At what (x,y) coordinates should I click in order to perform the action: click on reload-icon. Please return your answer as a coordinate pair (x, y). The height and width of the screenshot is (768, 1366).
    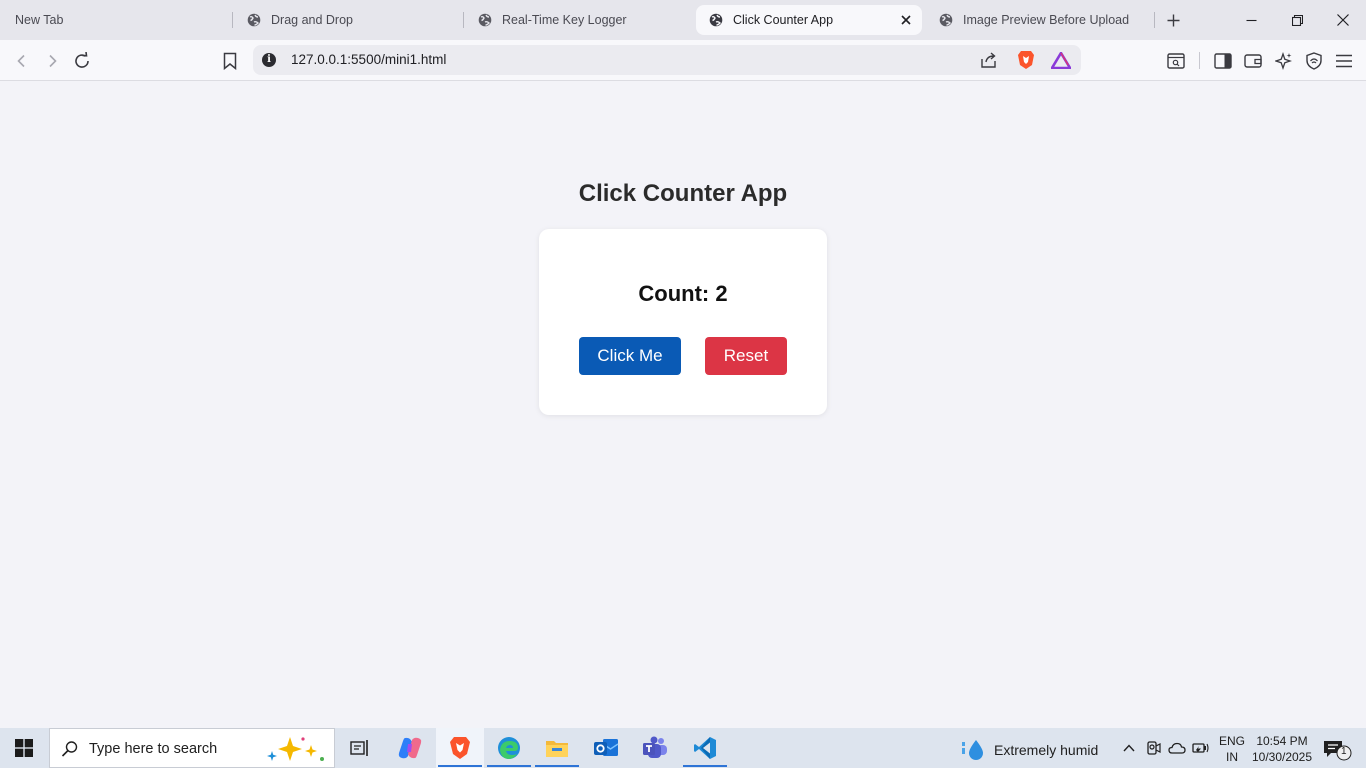
    Looking at the image, I should click on (82, 61).